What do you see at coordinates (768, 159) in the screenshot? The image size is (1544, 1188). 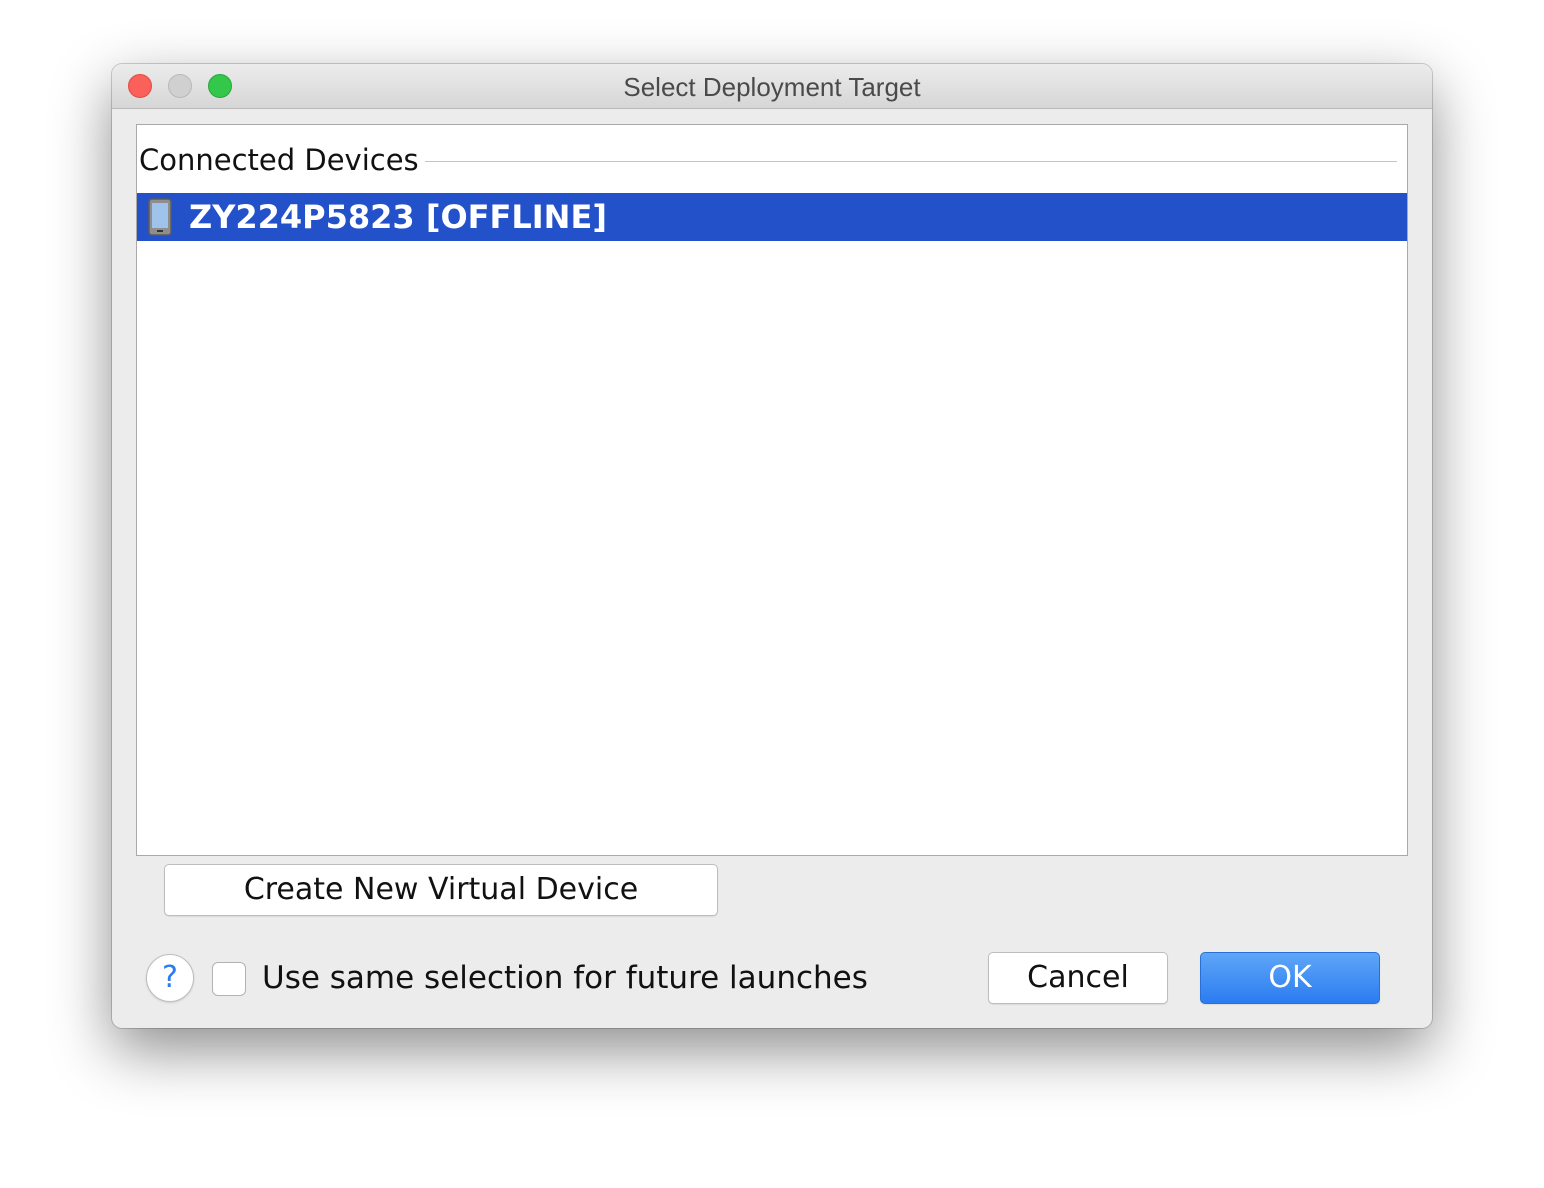 I see `section-header: Connected Devices` at bounding box center [768, 159].